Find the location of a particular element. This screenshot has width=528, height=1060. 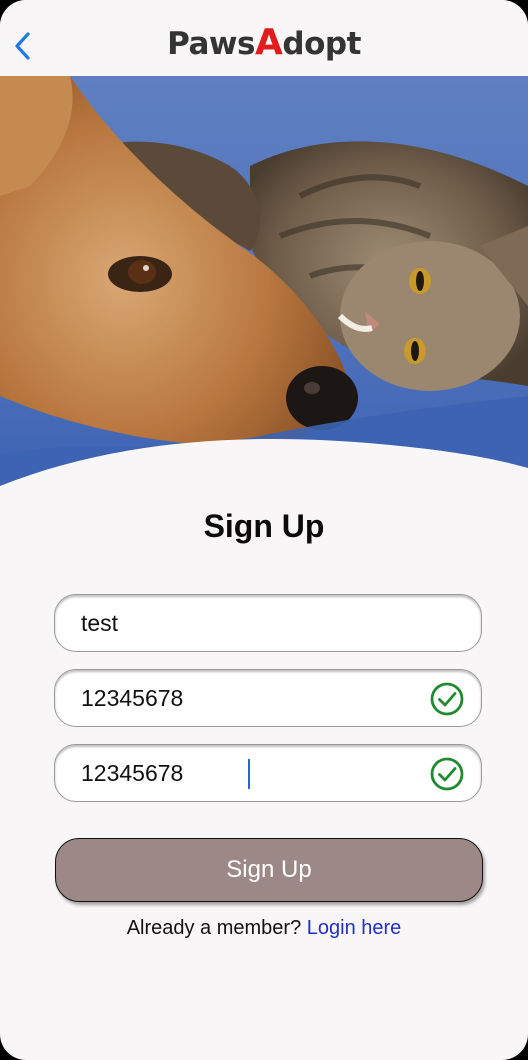

login-prompt: Already a member? Login here is located at coordinates (264, 928).